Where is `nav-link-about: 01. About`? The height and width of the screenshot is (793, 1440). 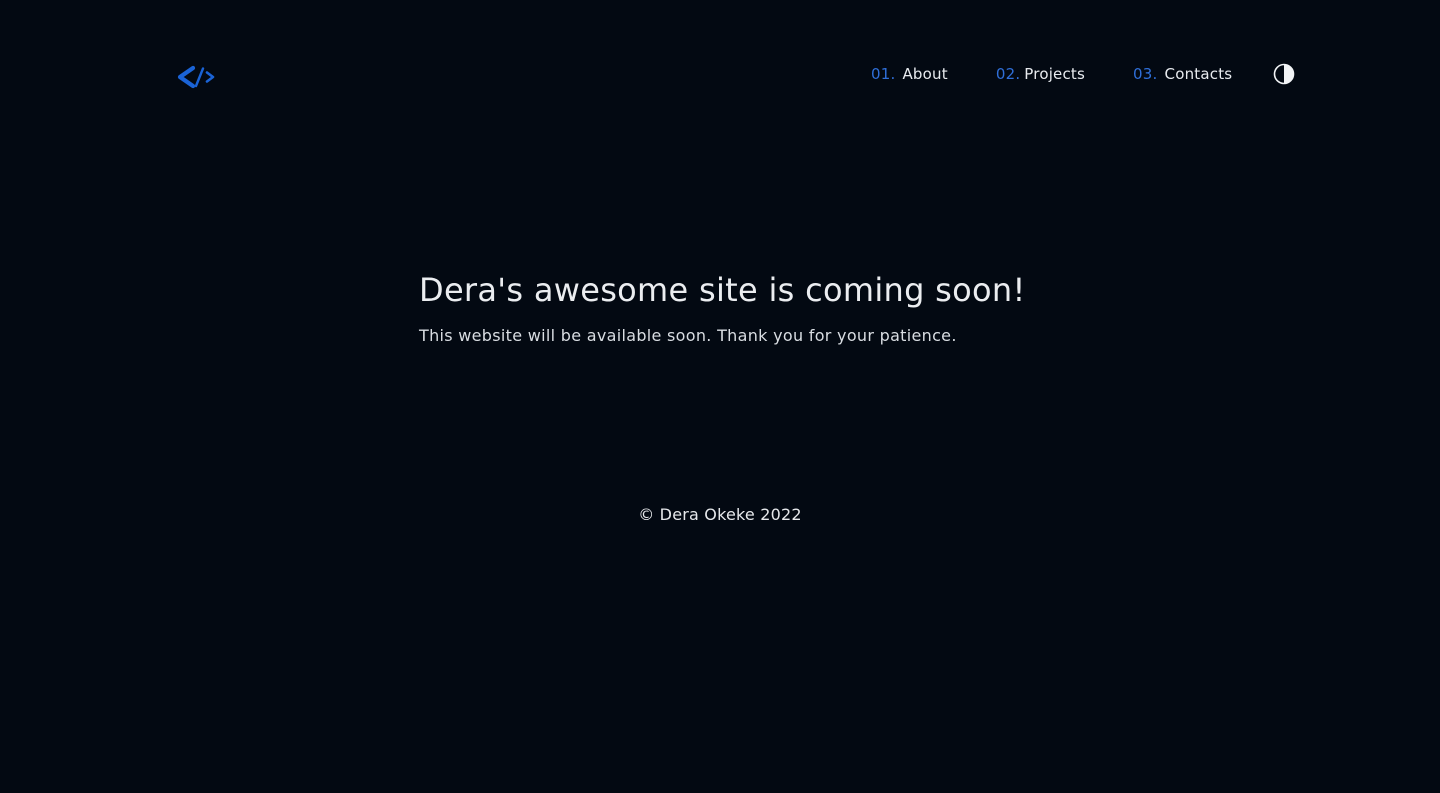 nav-link-about: 01. About is located at coordinates (909, 74).